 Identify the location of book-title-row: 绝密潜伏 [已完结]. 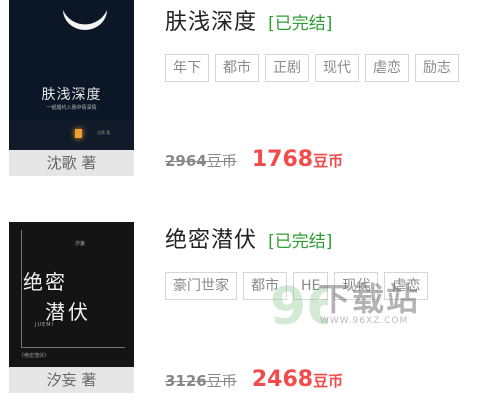
(248, 238).